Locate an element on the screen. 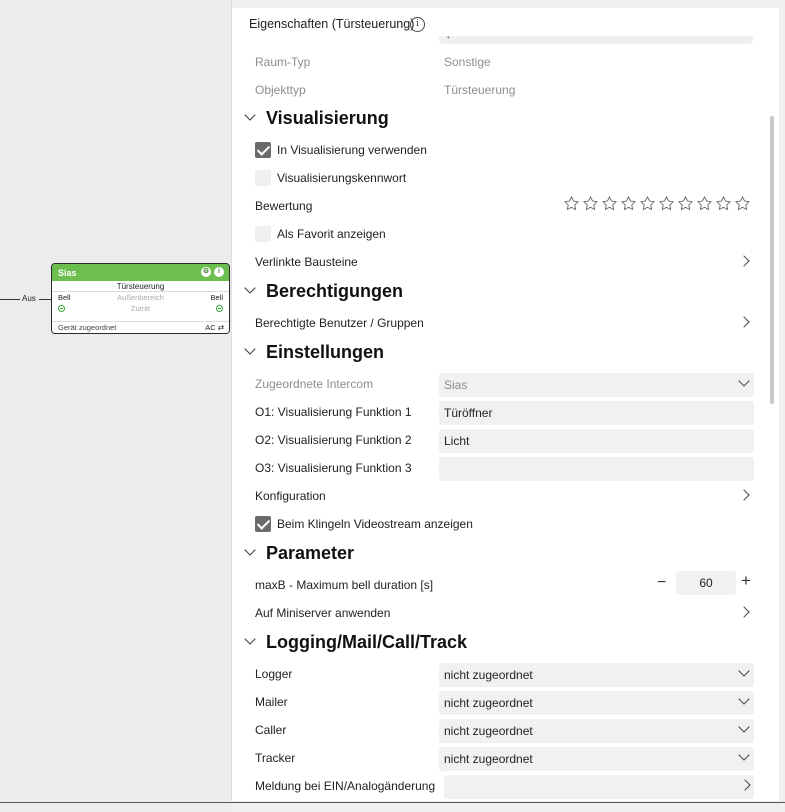 Image resolution: width=785 pixels, height=812 pixels. block-io-row: Bell Außenbereich Bell is located at coordinates (140, 297).